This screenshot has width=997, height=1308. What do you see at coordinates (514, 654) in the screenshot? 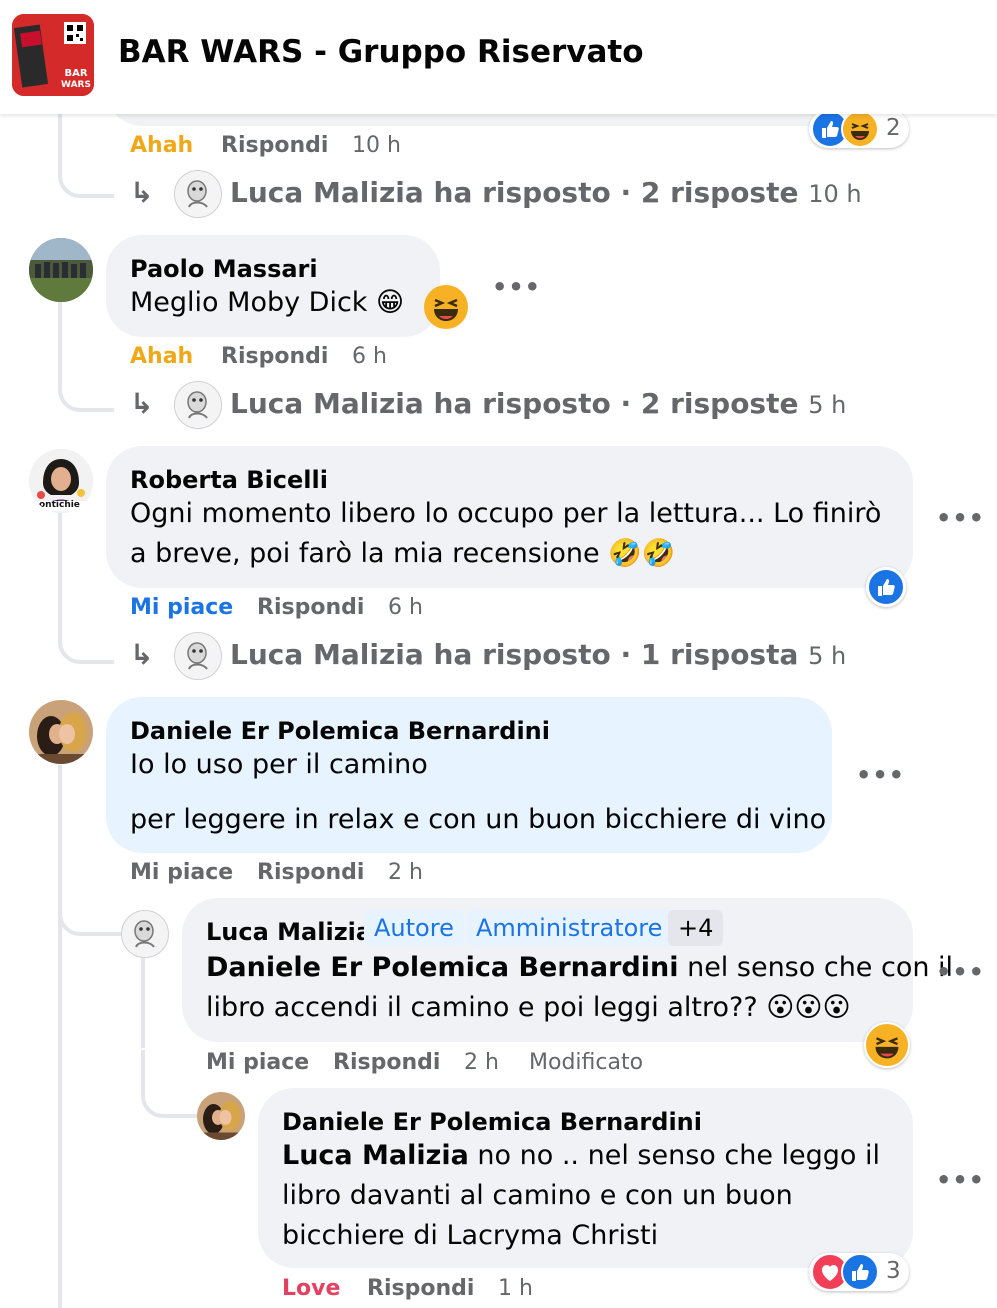
I see `reply-summary-text: Luca Malizia ha risposto · 1 risposta` at bounding box center [514, 654].